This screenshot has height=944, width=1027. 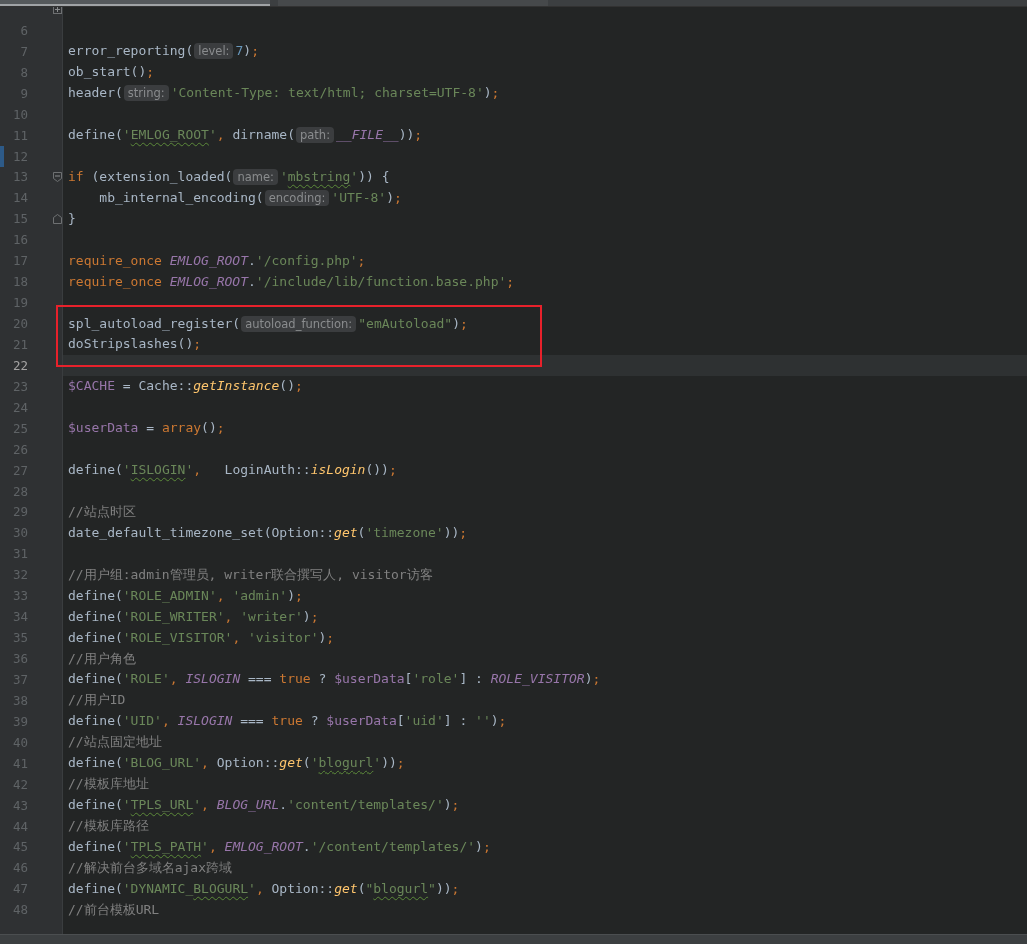 I want to click on code-line: date_default_timezone_set(Option::get('timezone'));, so click(x=267, y=532).